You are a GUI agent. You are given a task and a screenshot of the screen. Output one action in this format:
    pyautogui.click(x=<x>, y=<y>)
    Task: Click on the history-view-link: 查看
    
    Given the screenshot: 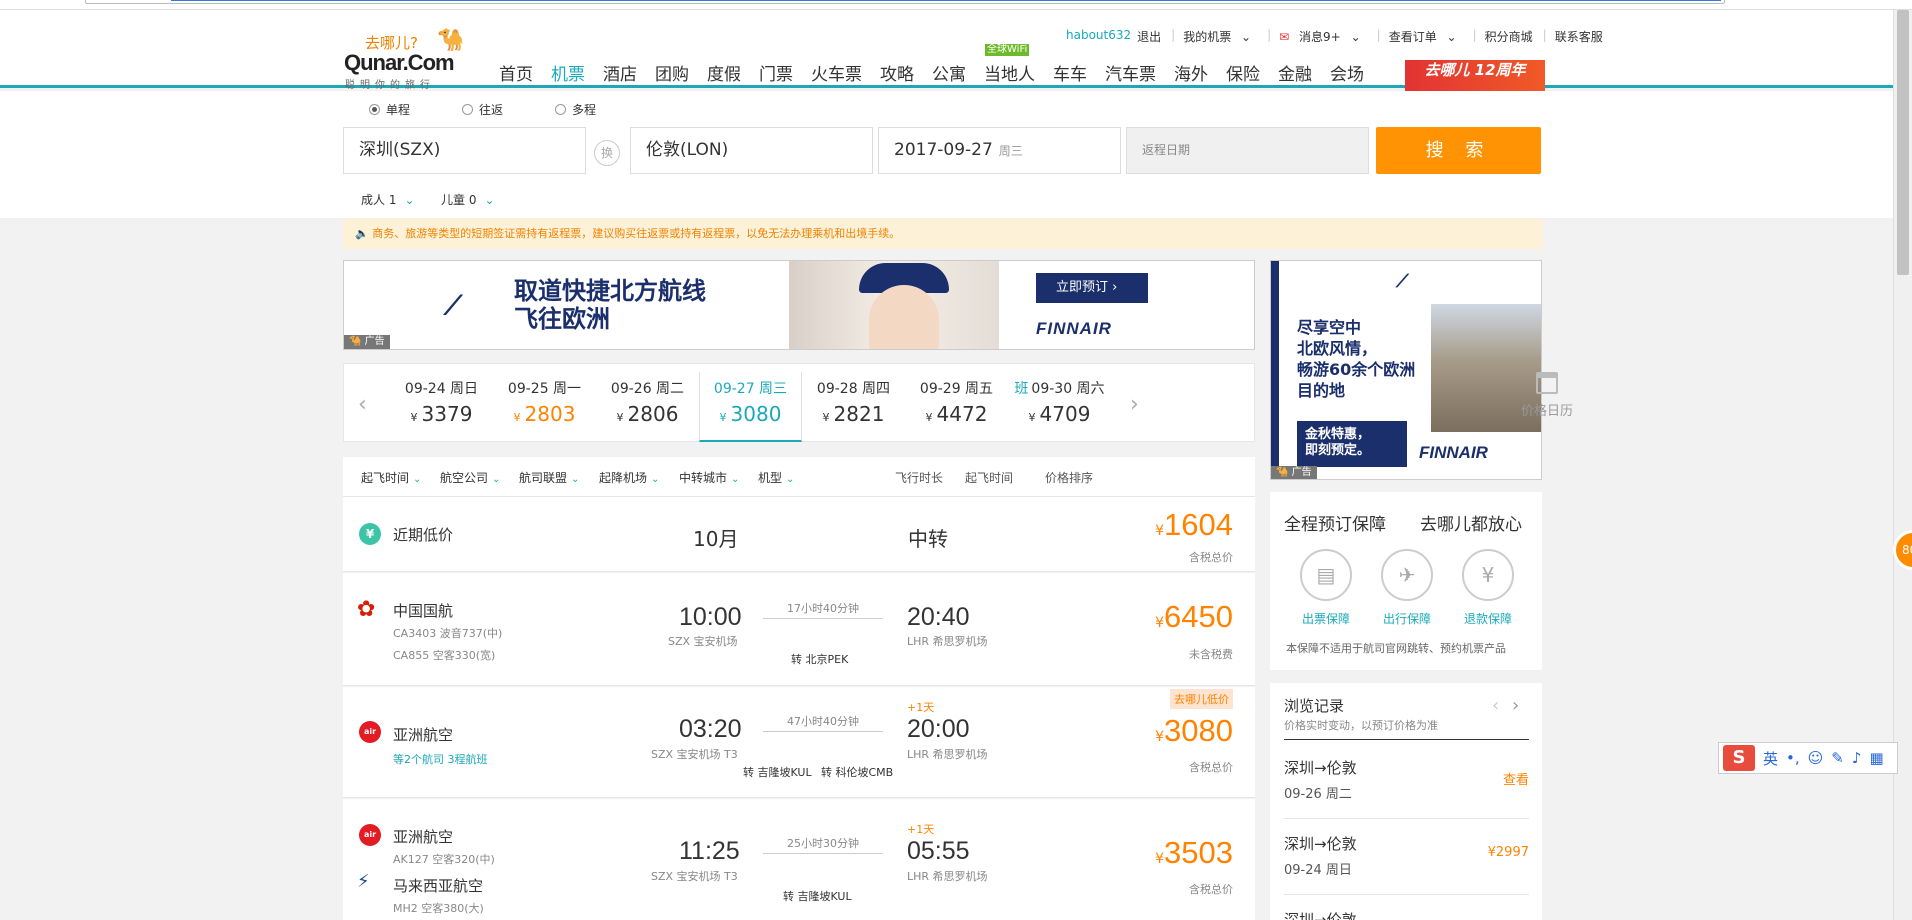 What is the action you would take?
    pyautogui.click(x=1516, y=778)
    